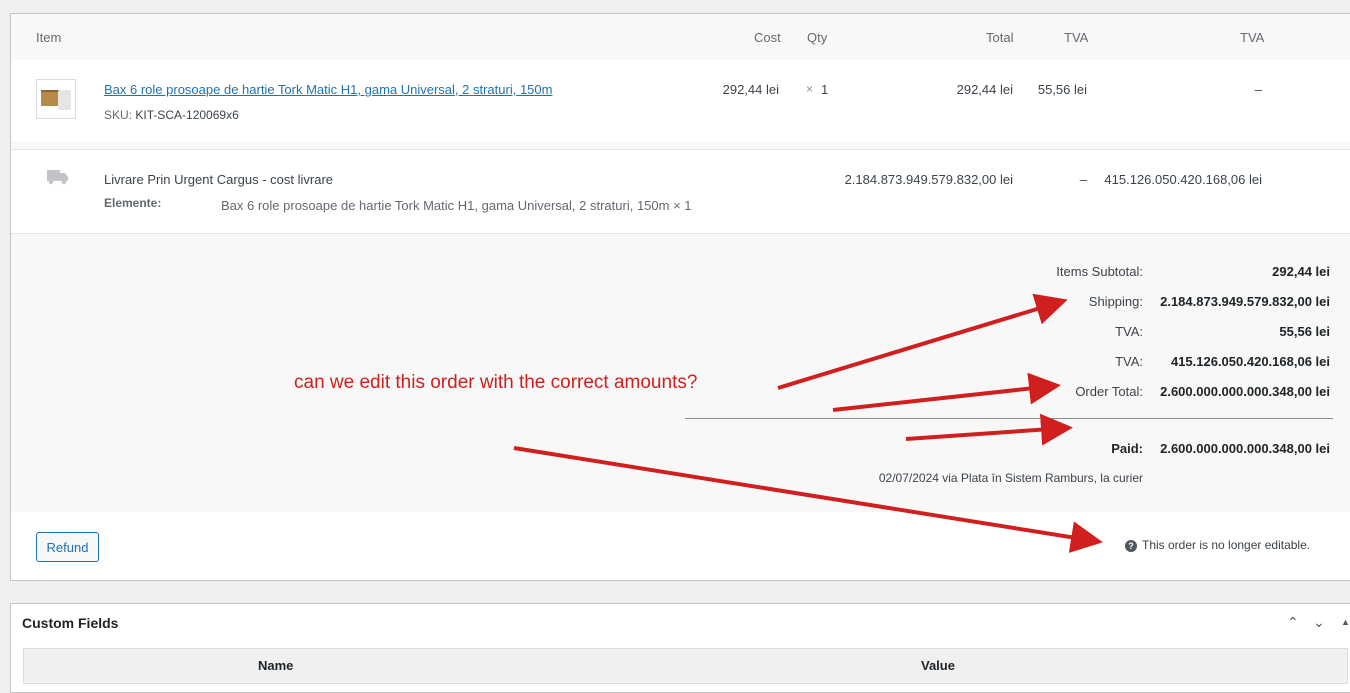 This screenshot has width=1350, height=693. Describe the element at coordinates (1252, 37) in the screenshot. I see `col-tva-2: TVA` at that location.